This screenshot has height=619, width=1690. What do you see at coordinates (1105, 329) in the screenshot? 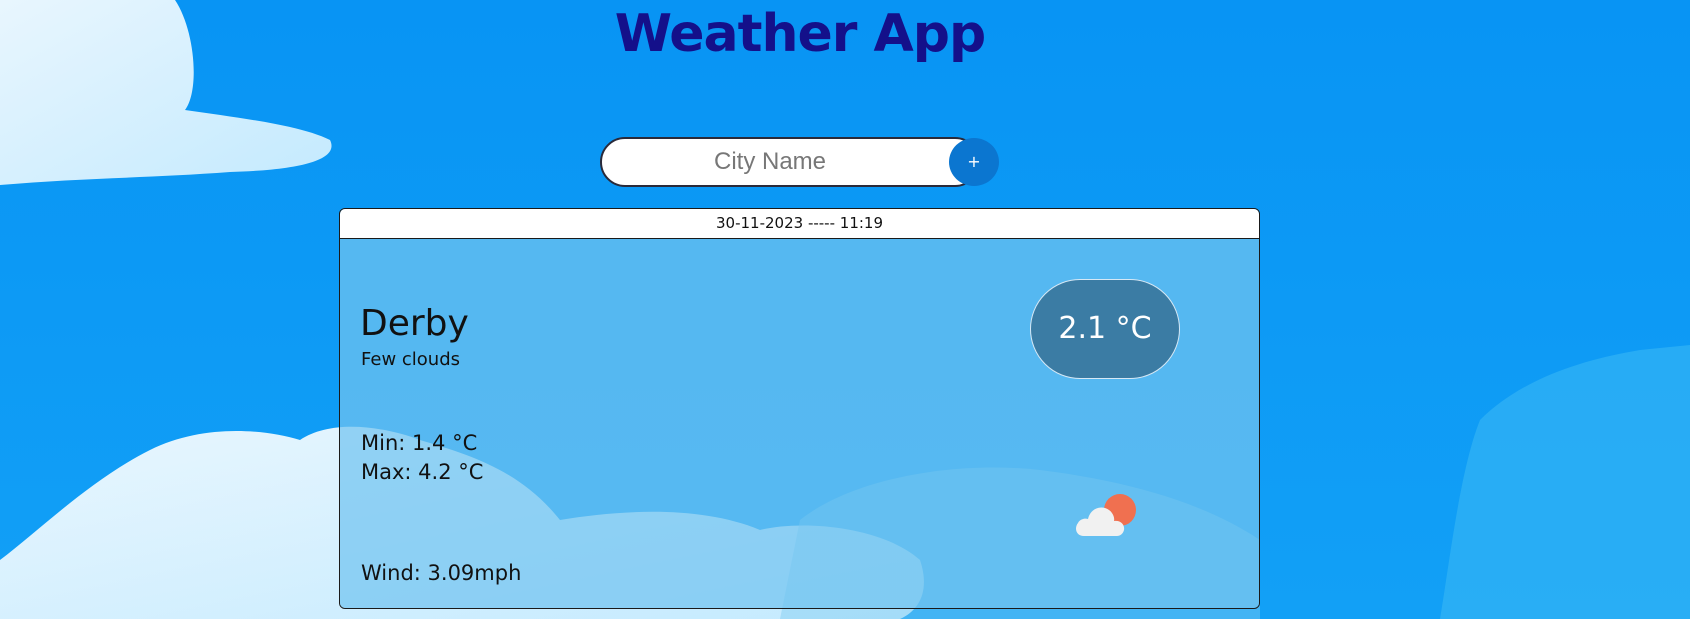
I see `temperature-badge: 2.1 °C` at bounding box center [1105, 329].